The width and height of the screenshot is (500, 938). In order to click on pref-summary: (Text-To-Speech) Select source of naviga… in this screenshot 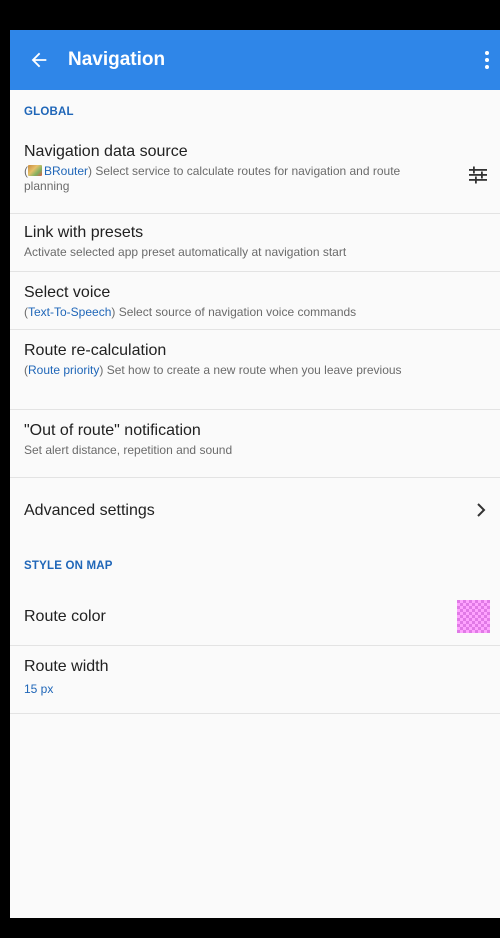, I will do `click(255, 312)`.